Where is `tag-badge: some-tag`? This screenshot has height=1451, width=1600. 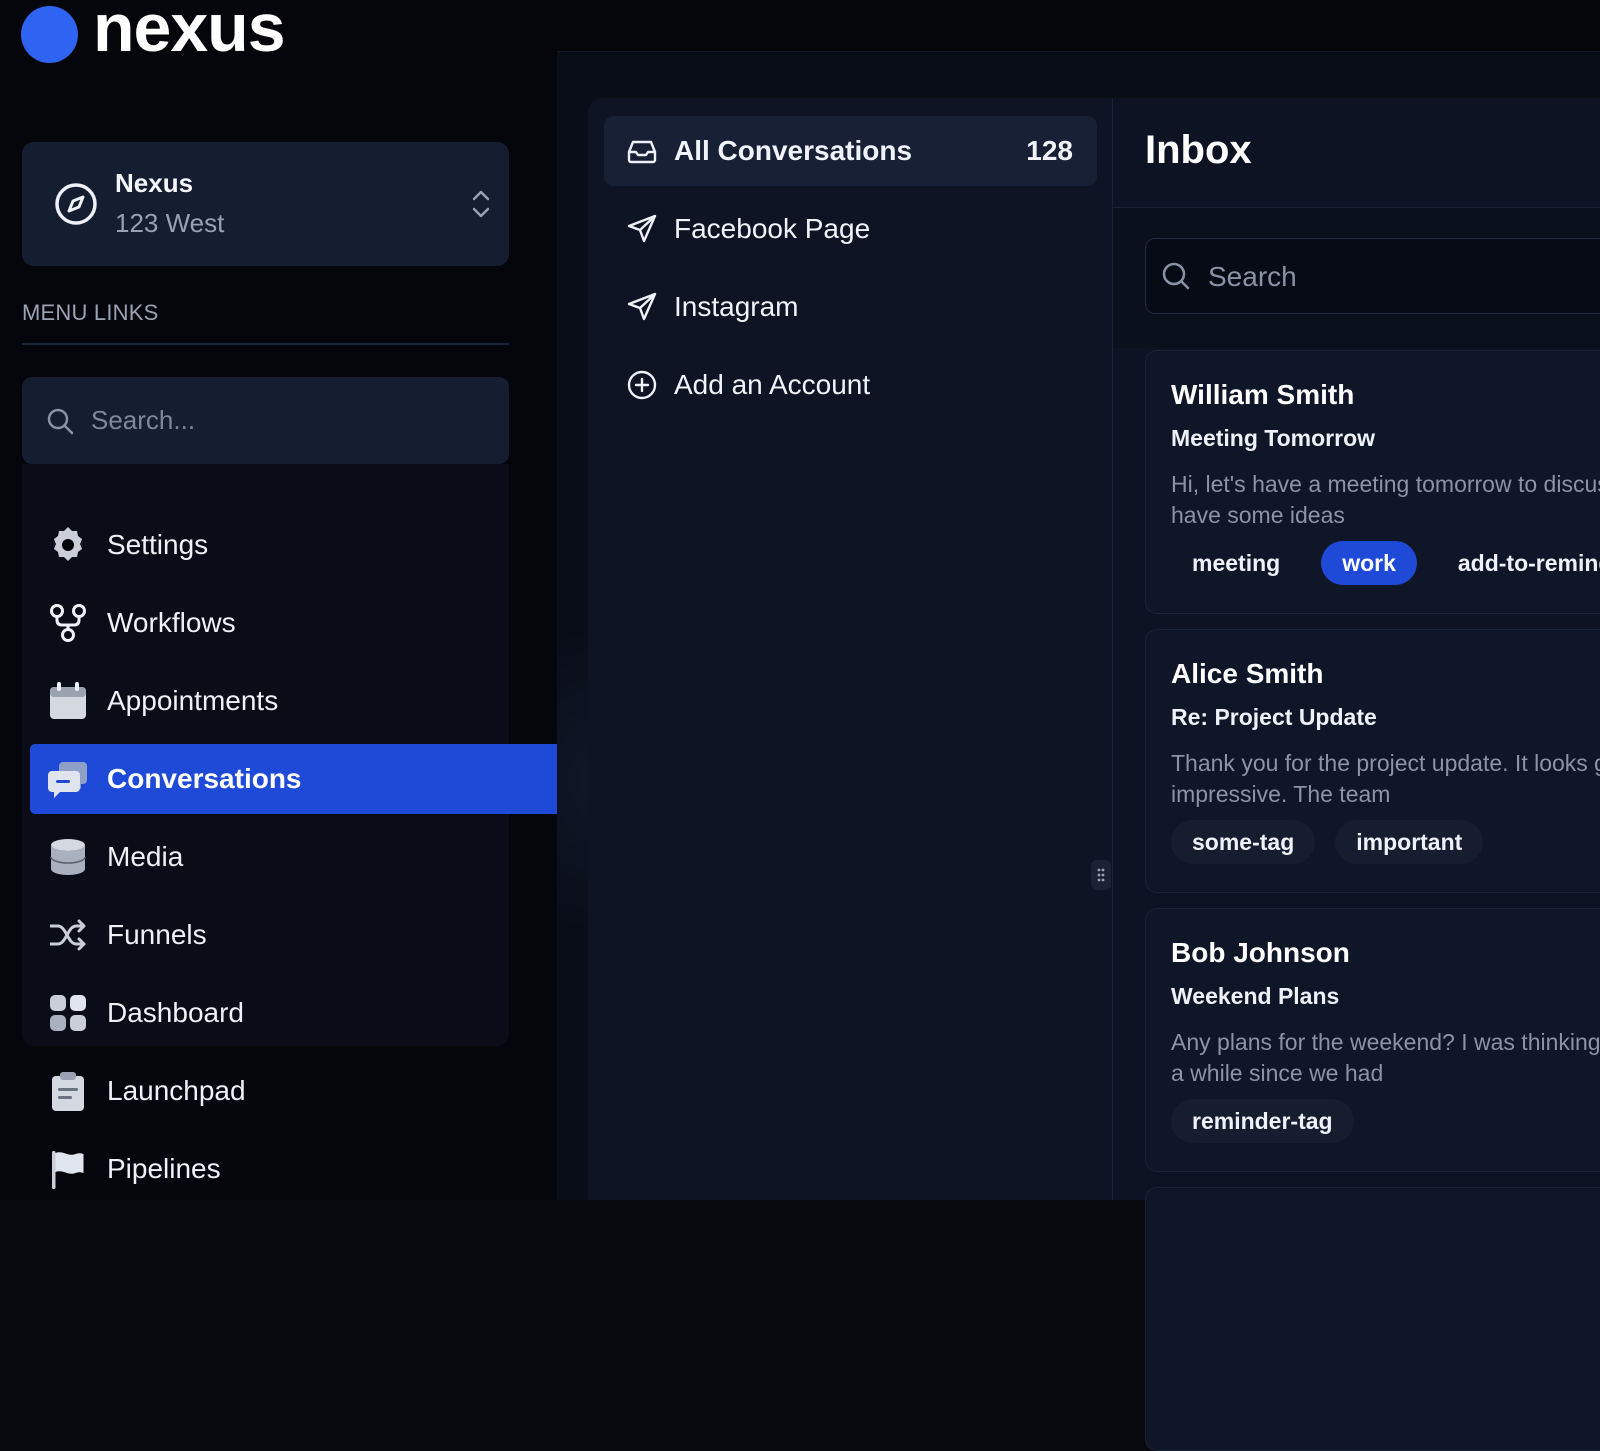
tag-badge: some-tag is located at coordinates (1243, 842).